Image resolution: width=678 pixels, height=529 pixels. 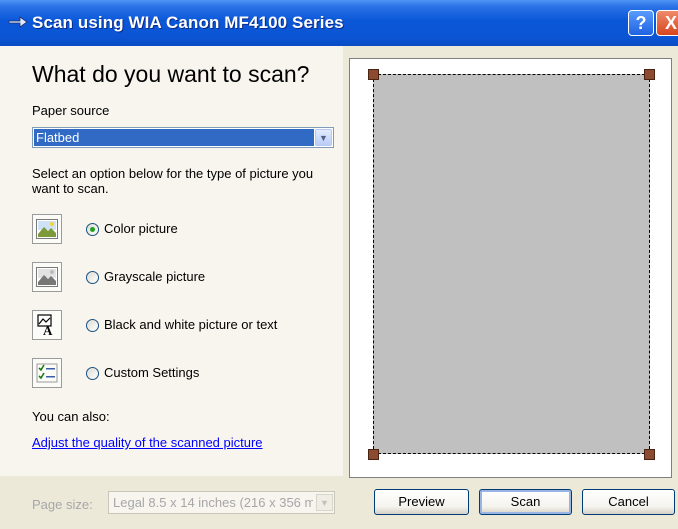 What do you see at coordinates (92, 373) in the screenshot?
I see `custom-settings-radio` at bounding box center [92, 373].